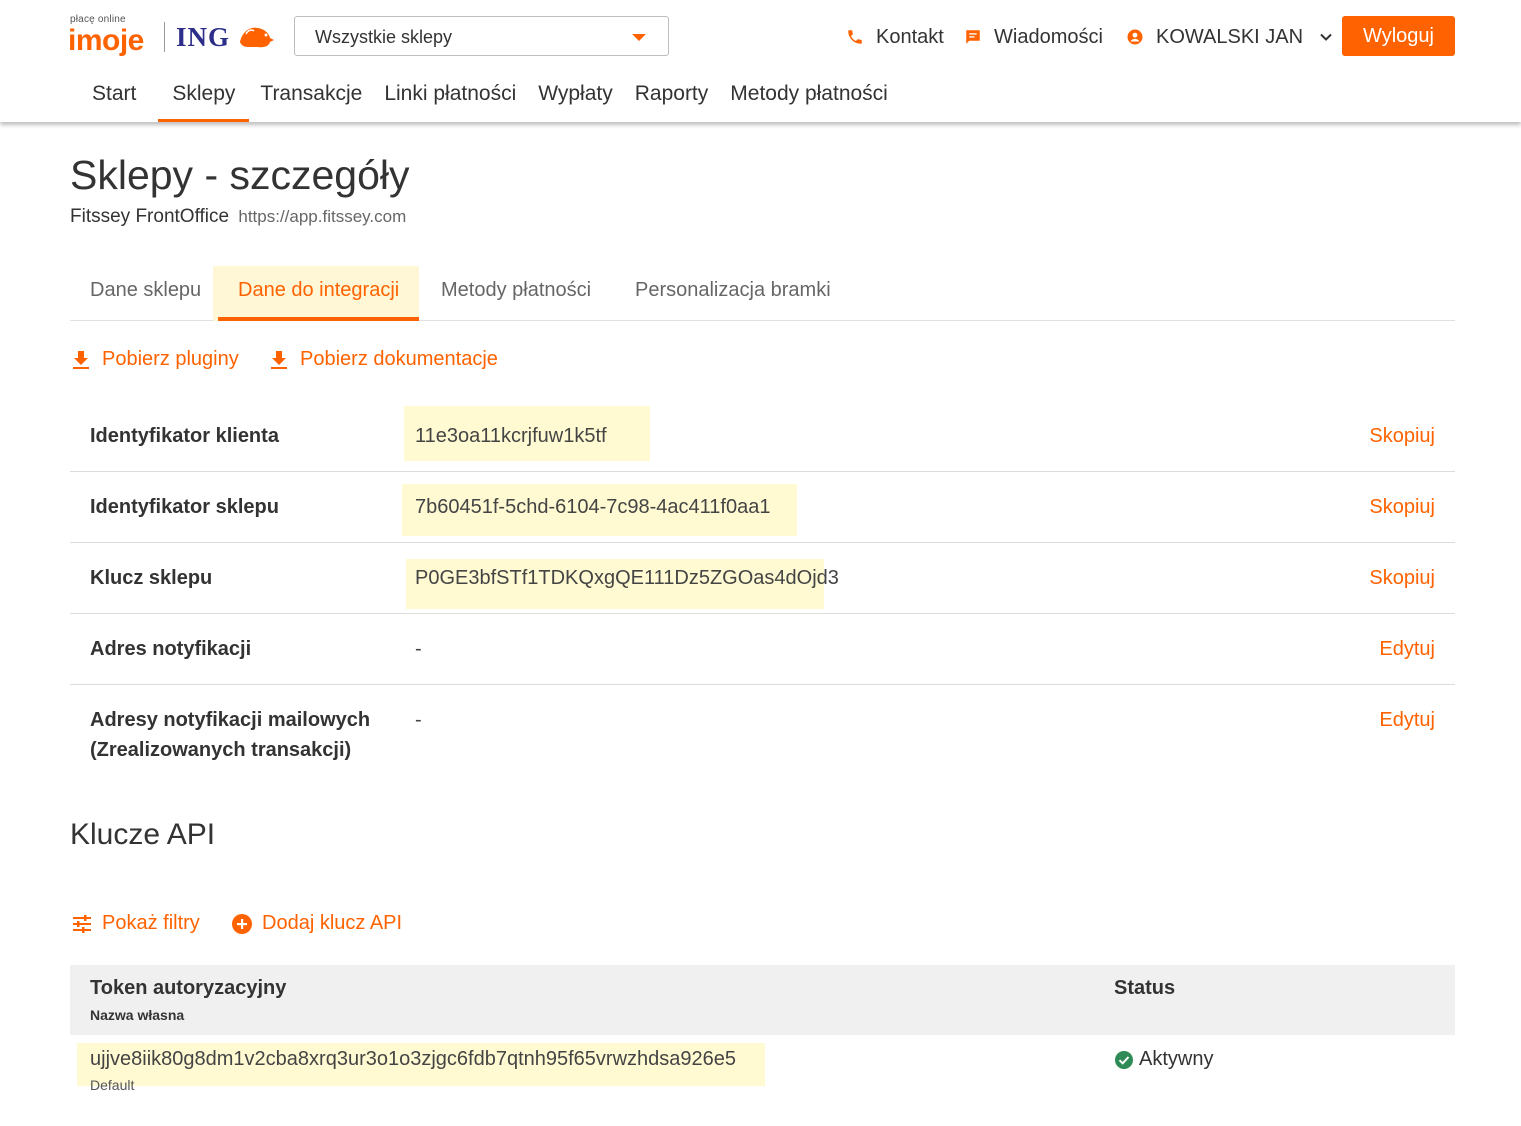 This screenshot has height=1126, width=1521. Describe the element at coordinates (1145, 988) in the screenshot. I see `column-header-status: Status` at that location.